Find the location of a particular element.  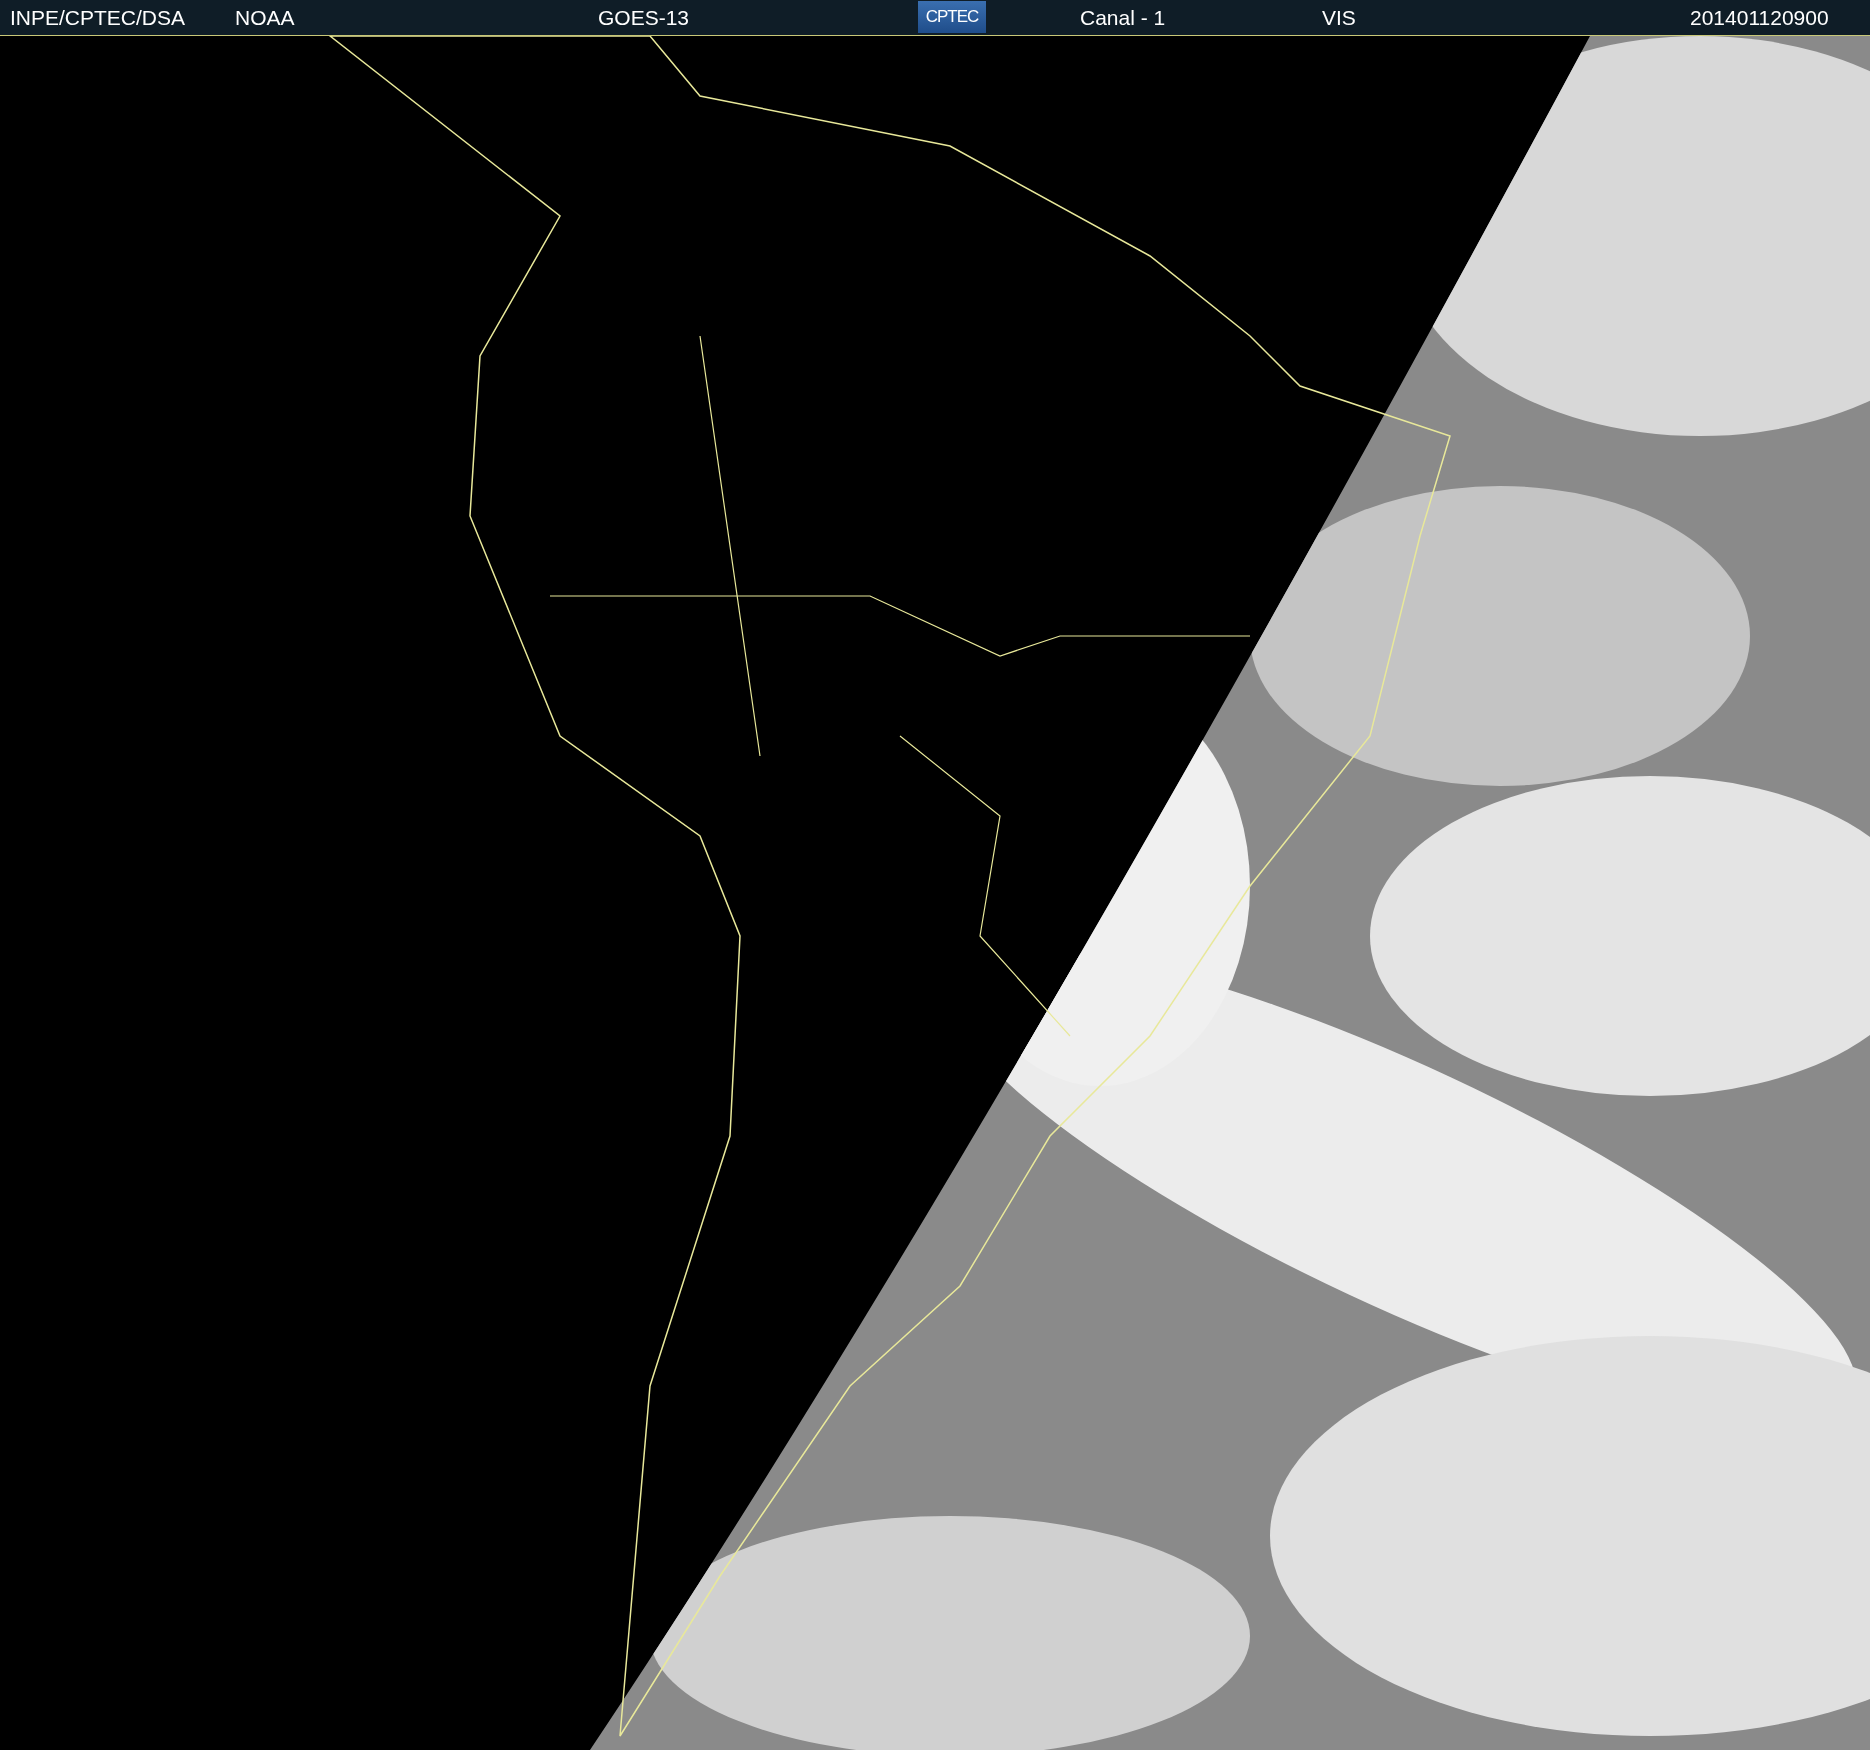

header-label: 201401120900 is located at coordinates (1759, 18).